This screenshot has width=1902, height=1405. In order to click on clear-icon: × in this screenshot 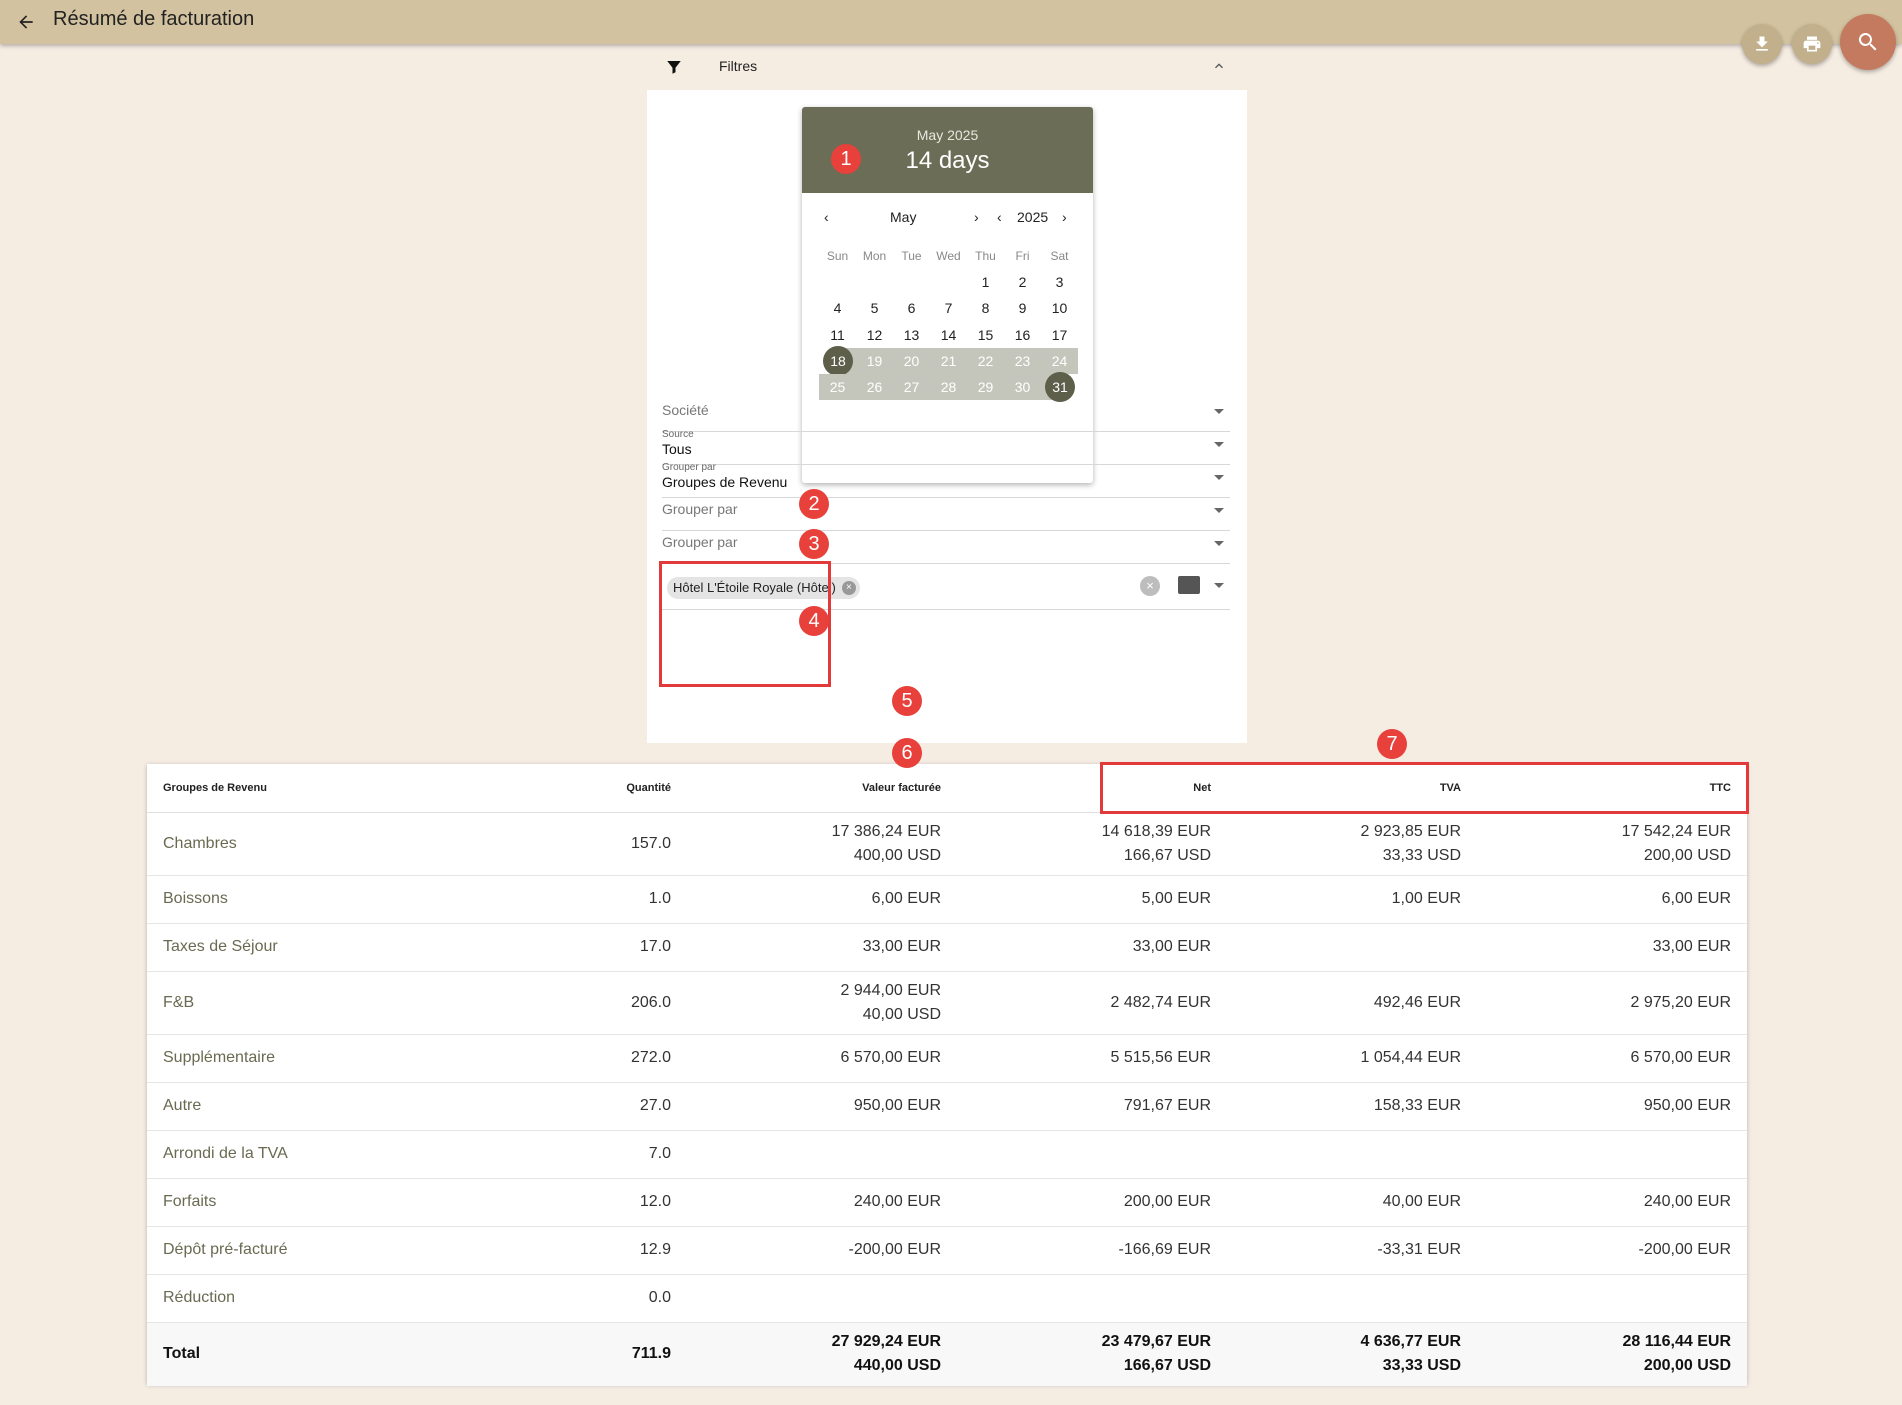, I will do `click(1150, 586)`.